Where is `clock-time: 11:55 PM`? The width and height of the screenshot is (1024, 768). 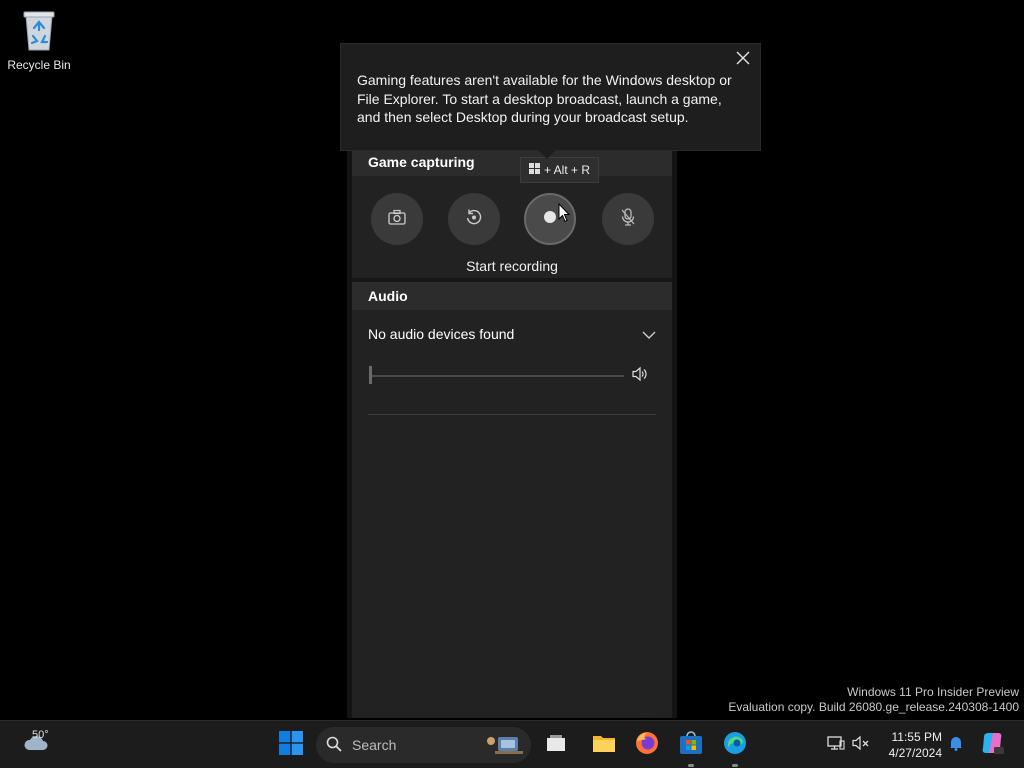 clock-time: 11:55 PM is located at coordinates (916, 737).